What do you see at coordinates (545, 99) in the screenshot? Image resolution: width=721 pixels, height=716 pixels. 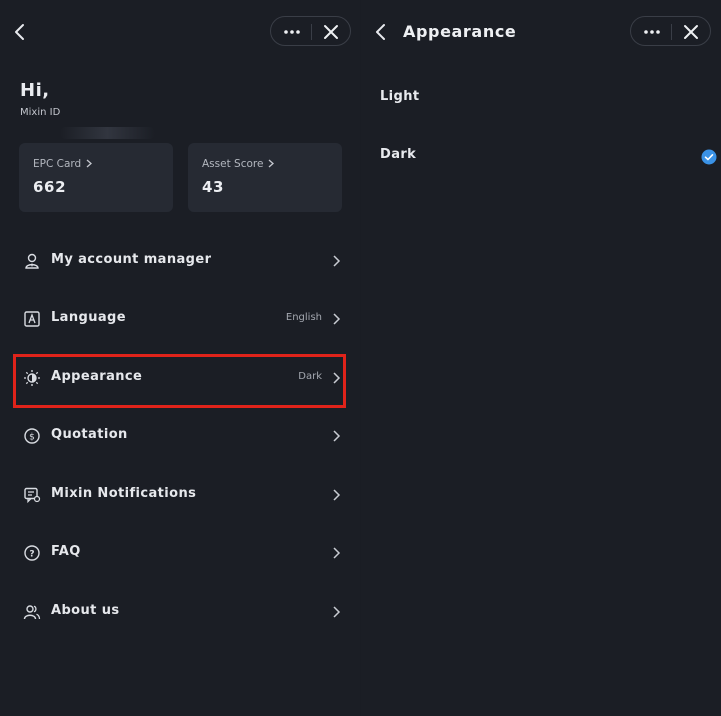 I see `appearance-option-light: Light` at bounding box center [545, 99].